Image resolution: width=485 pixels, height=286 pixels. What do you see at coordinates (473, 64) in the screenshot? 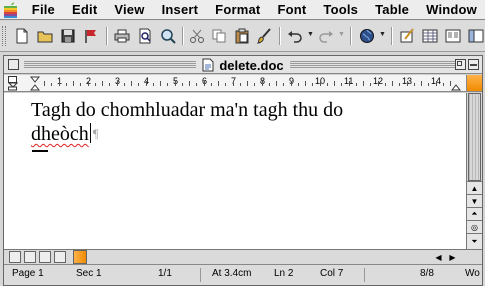
I see `collapse-box-button` at bounding box center [473, 64].